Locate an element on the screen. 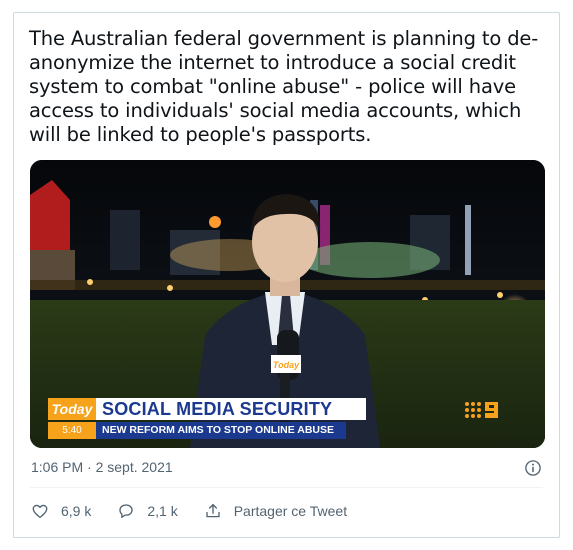 Image resolution: width=573 pixels, height=550 pixels. news-subline: NEW REFORM AIMS TO STOP ONLINE ABUSE is located at coordinates (221, 430).